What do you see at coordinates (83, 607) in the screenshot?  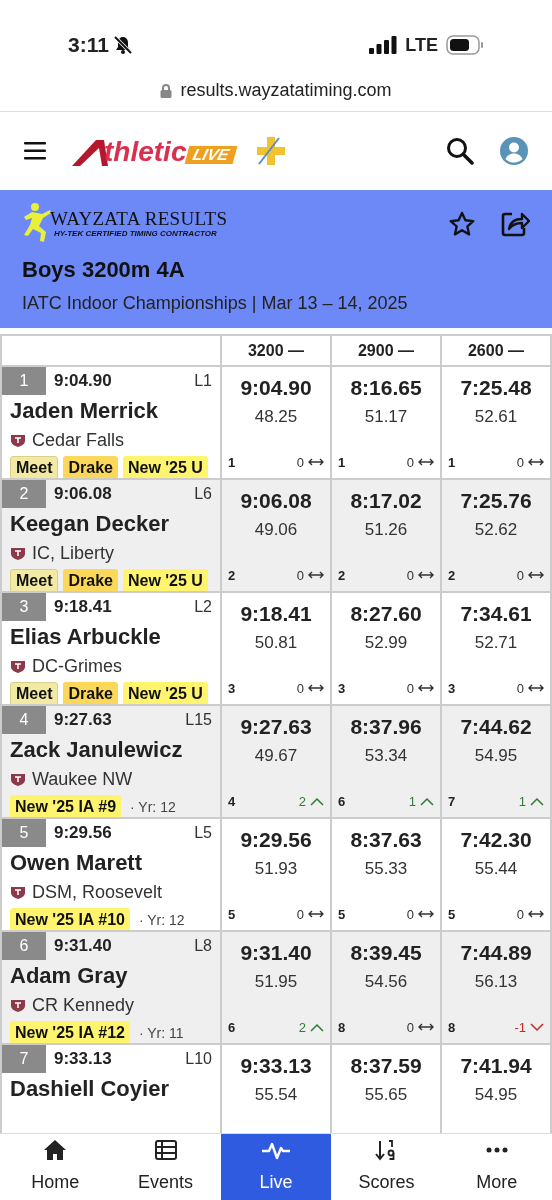 I see `finish-time: 9:18.41` at bounding box center [83, 607].